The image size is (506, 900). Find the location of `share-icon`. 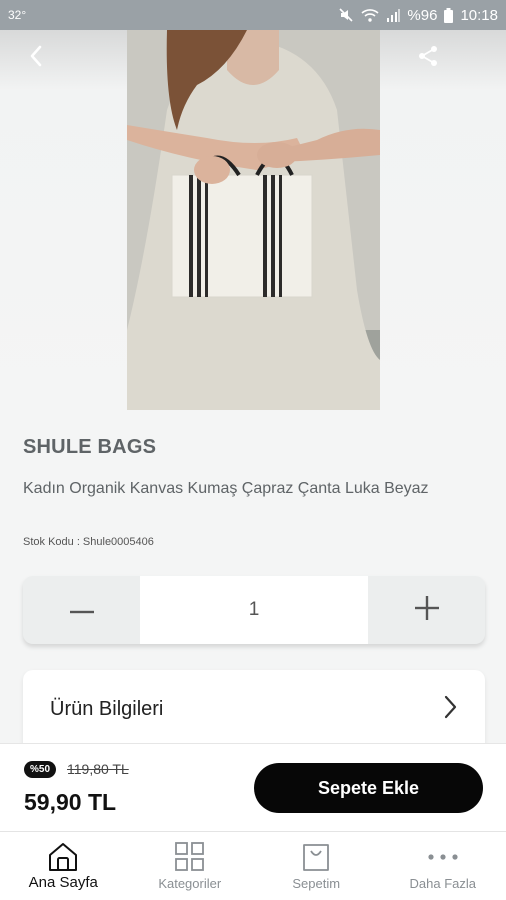

share-icon is located at coordinates (428, 58).